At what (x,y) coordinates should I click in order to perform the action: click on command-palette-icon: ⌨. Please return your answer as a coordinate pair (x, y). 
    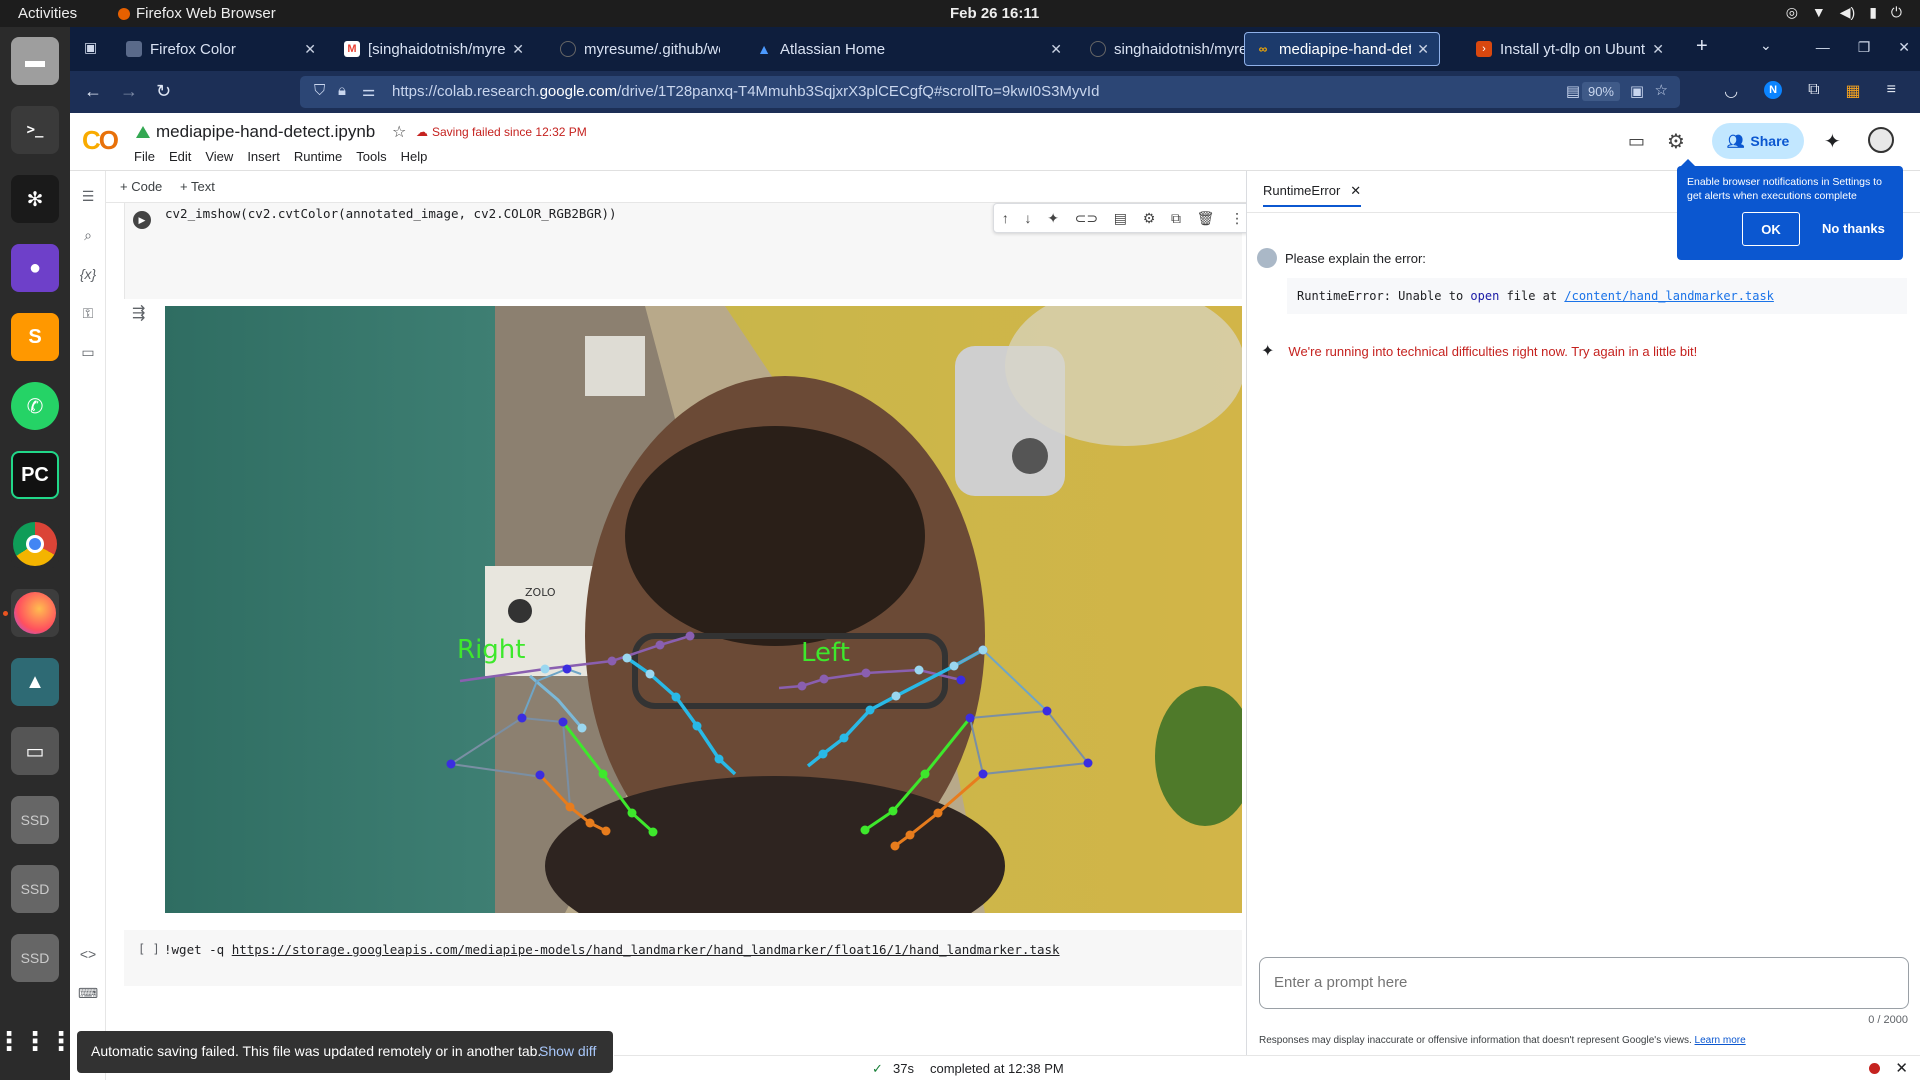
    Looking at the image, I should click on (88, 993).